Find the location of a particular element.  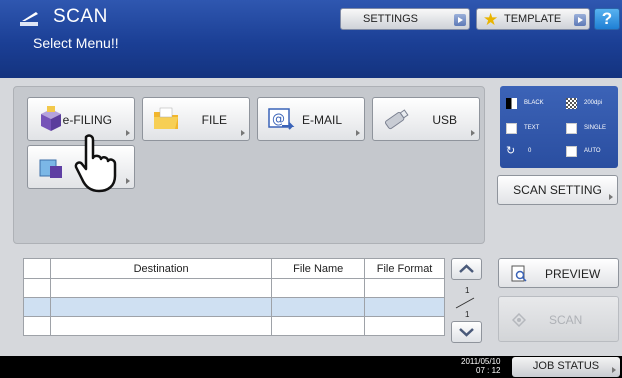

original-mode-icon is located at coordinates (511, 128).